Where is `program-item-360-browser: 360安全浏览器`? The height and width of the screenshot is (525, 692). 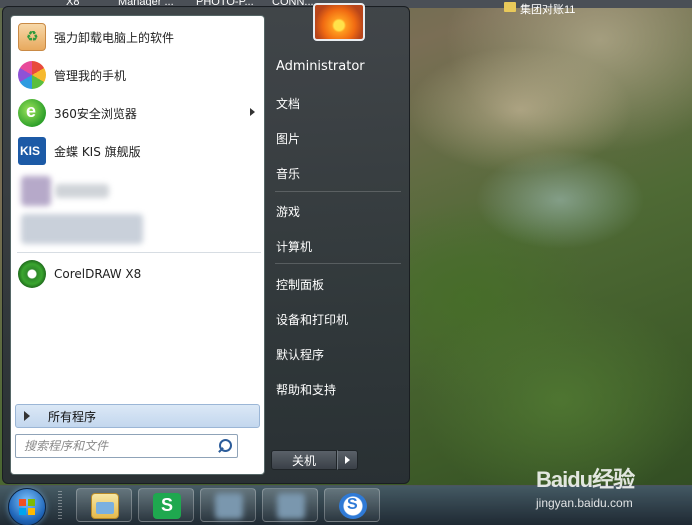
program-item-360-browser: 360安全浏览器 is located at coordinates (138, 113).